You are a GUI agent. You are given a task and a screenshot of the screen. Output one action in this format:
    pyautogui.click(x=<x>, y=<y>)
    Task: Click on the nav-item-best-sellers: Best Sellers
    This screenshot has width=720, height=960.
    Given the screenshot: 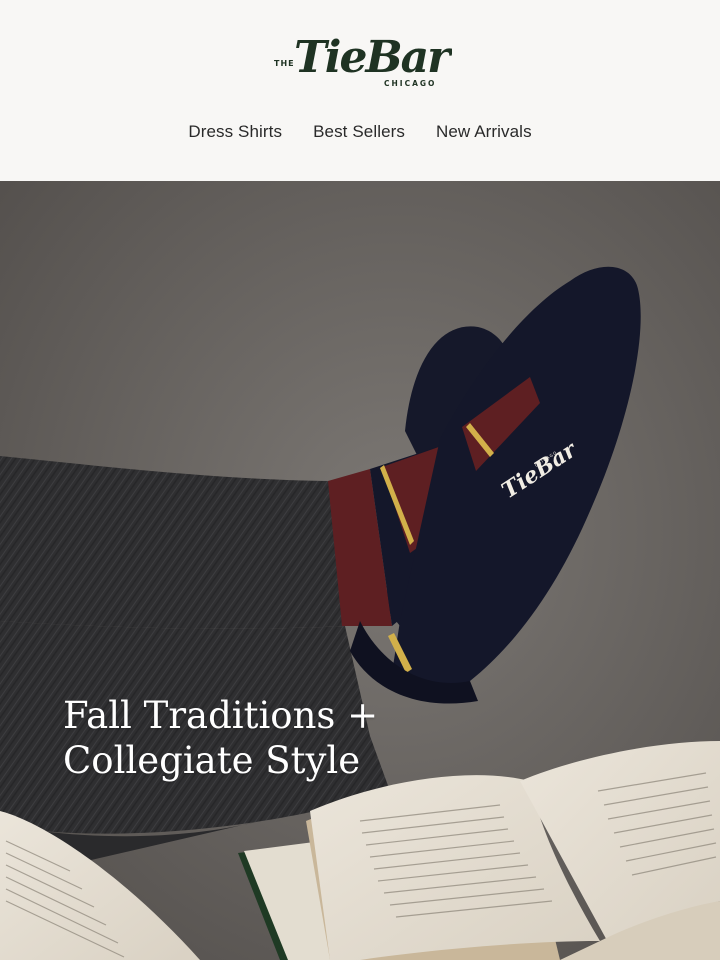 What is the action you would take?
    pyautogui.click(x=359, y=132)
    